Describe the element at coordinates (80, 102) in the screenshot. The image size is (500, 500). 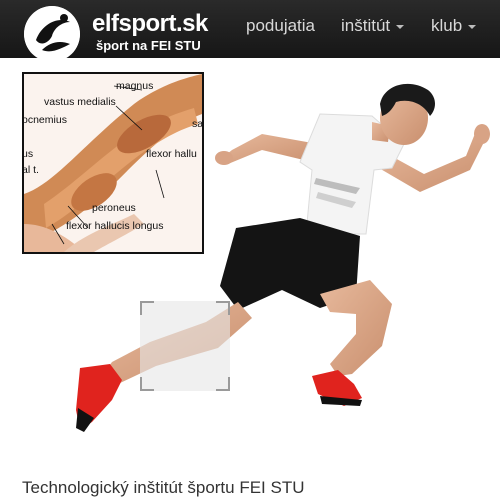
I see `label-vastus-medialis: vastus medialis` at that location.